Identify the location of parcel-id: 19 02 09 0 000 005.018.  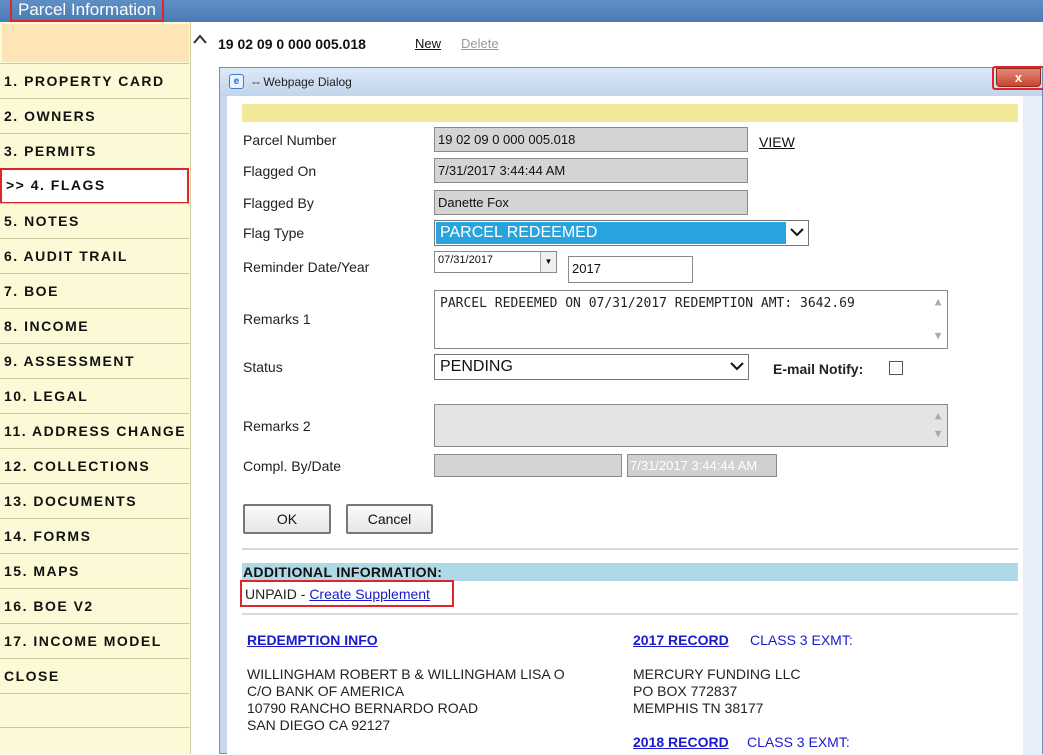
(292, 44).